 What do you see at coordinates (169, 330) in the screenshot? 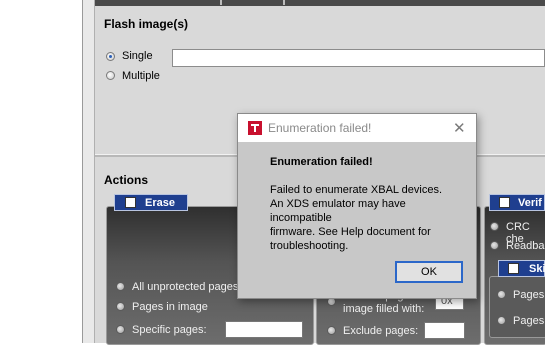
I see `erase-specific-pages-label: Specific pages:` at bounding box center [169, 330].